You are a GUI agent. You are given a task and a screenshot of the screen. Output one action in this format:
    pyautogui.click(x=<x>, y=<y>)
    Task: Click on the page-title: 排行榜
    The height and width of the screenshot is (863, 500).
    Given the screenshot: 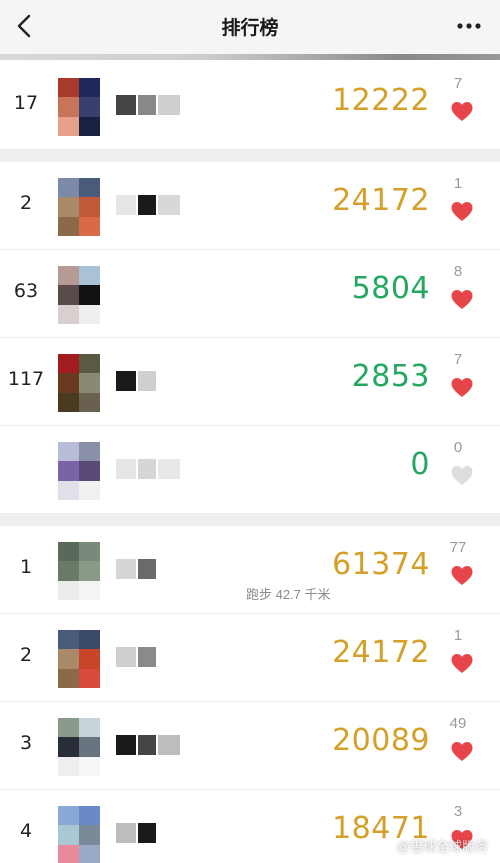 What is the action you would take?
    pyautogui.click(x=250, y=28)
    